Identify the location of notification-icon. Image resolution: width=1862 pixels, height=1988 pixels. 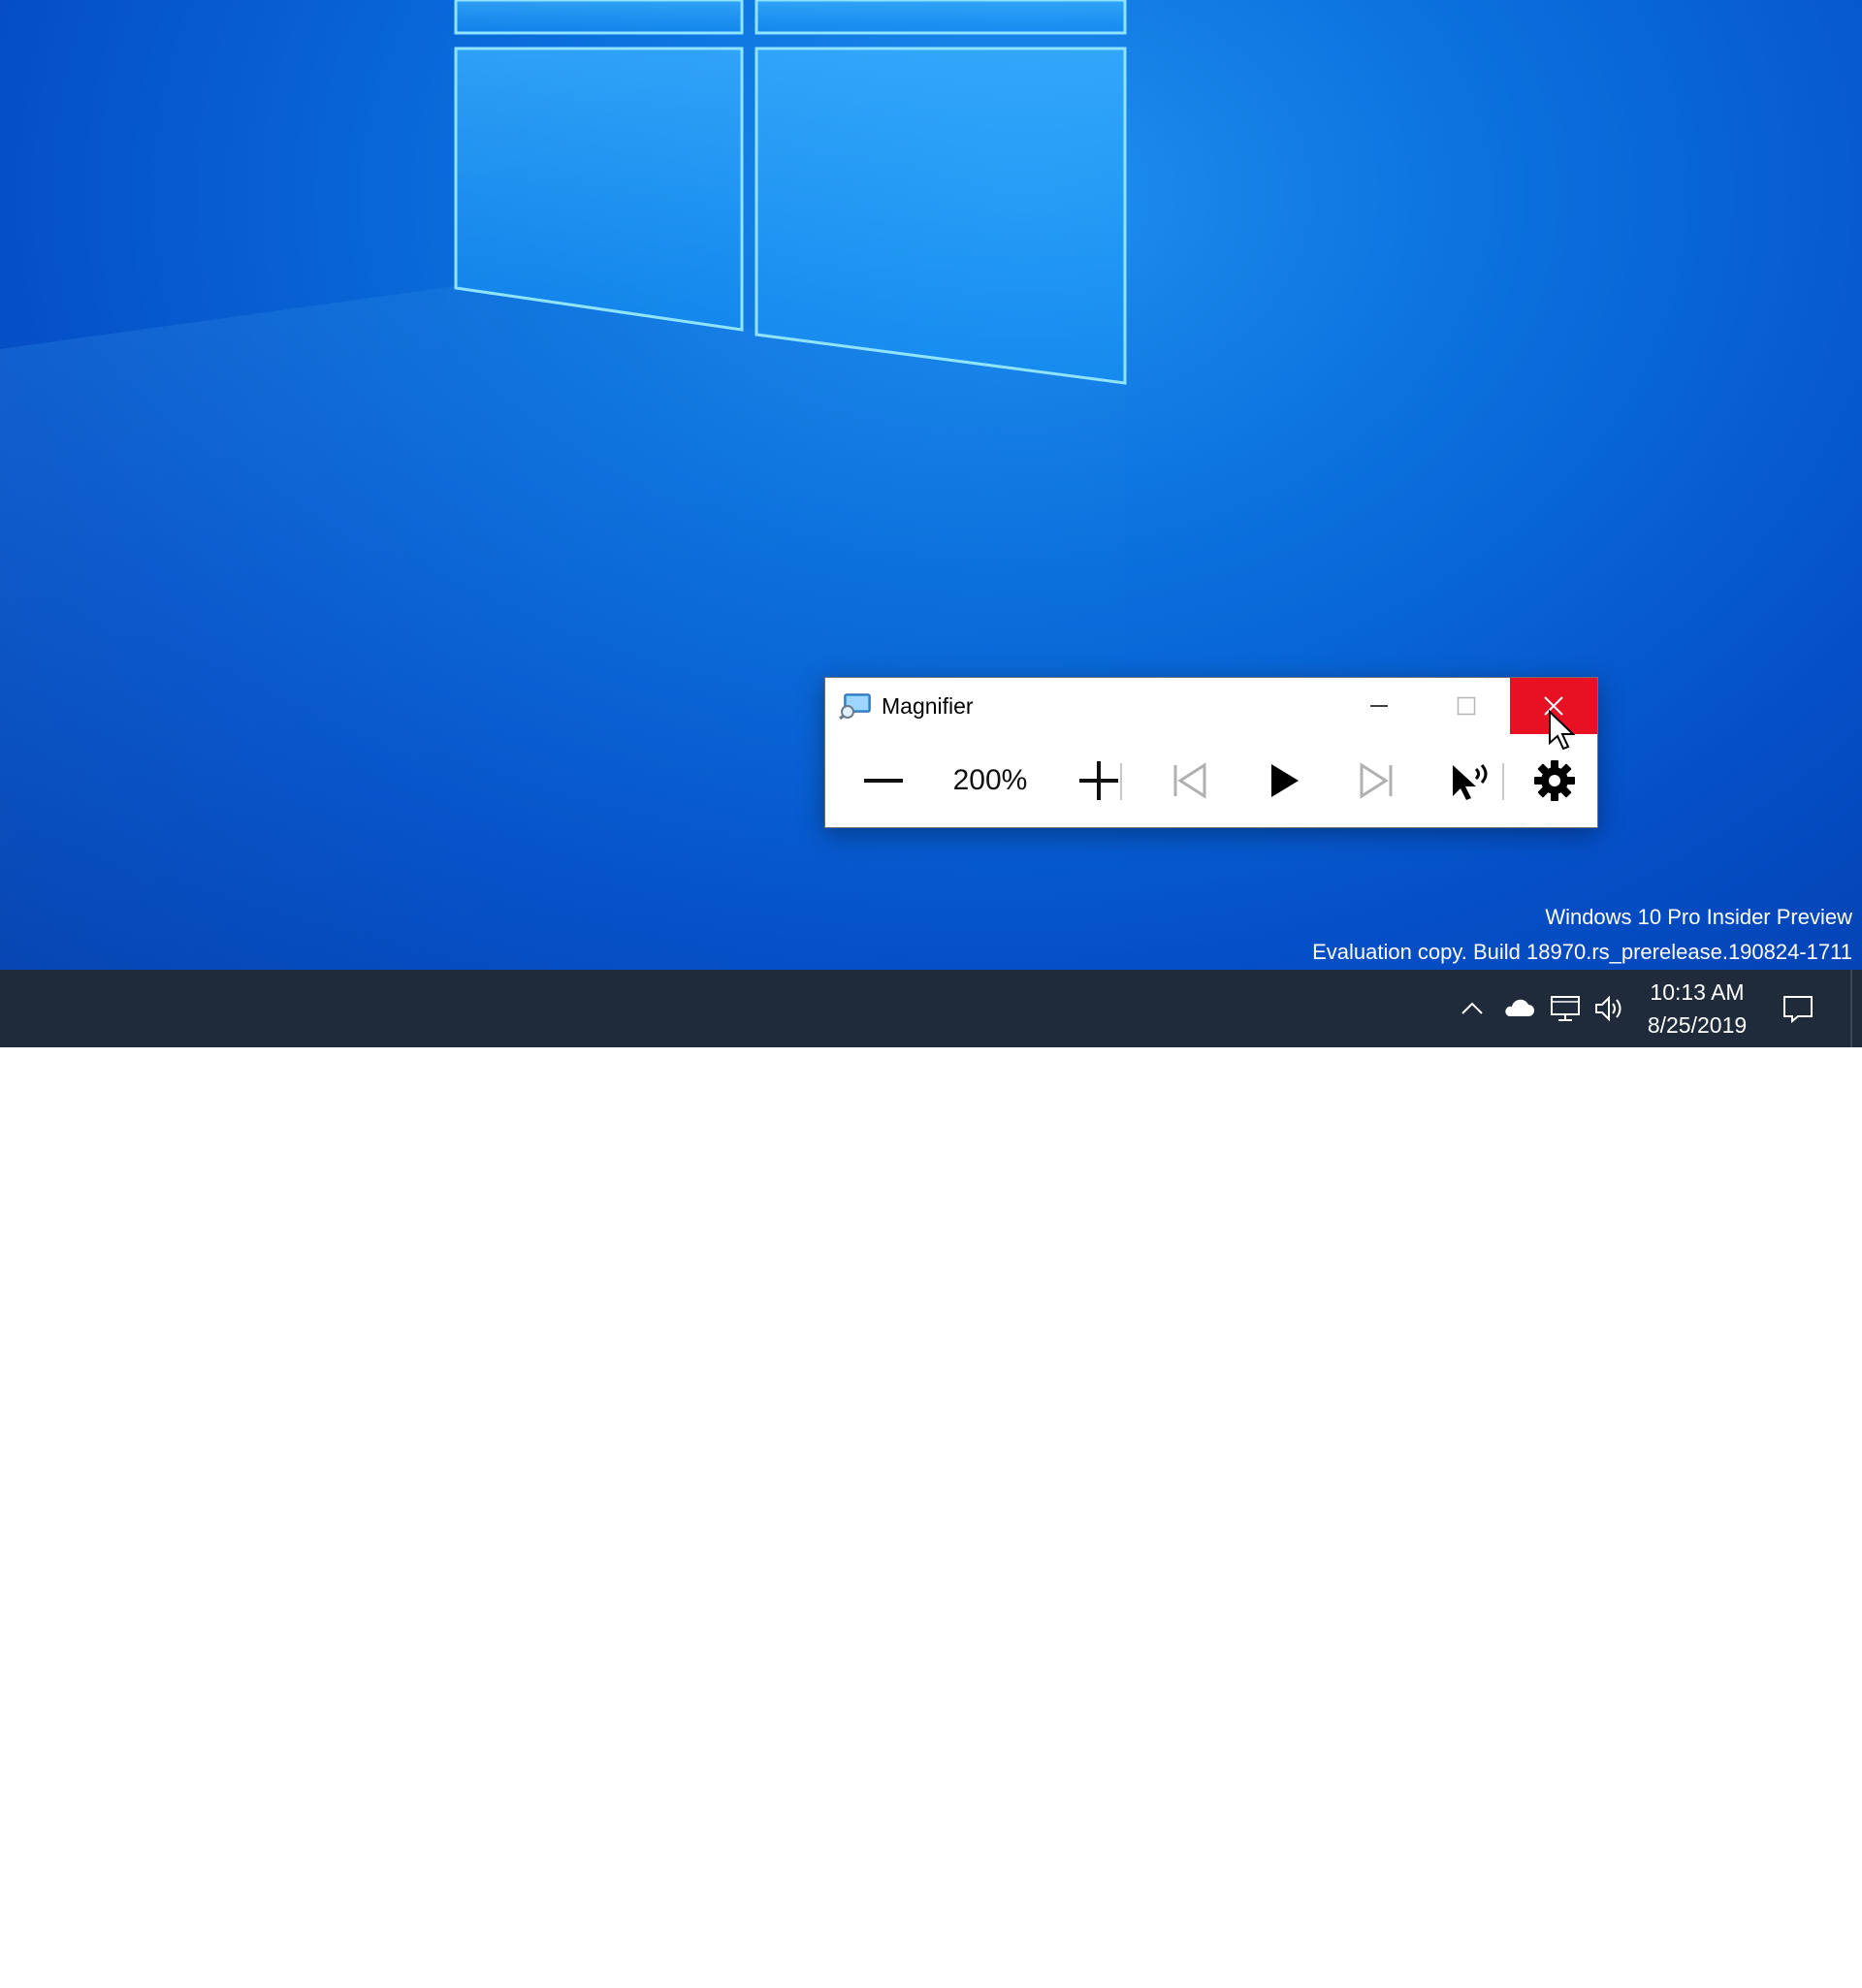
(1798, 1009).